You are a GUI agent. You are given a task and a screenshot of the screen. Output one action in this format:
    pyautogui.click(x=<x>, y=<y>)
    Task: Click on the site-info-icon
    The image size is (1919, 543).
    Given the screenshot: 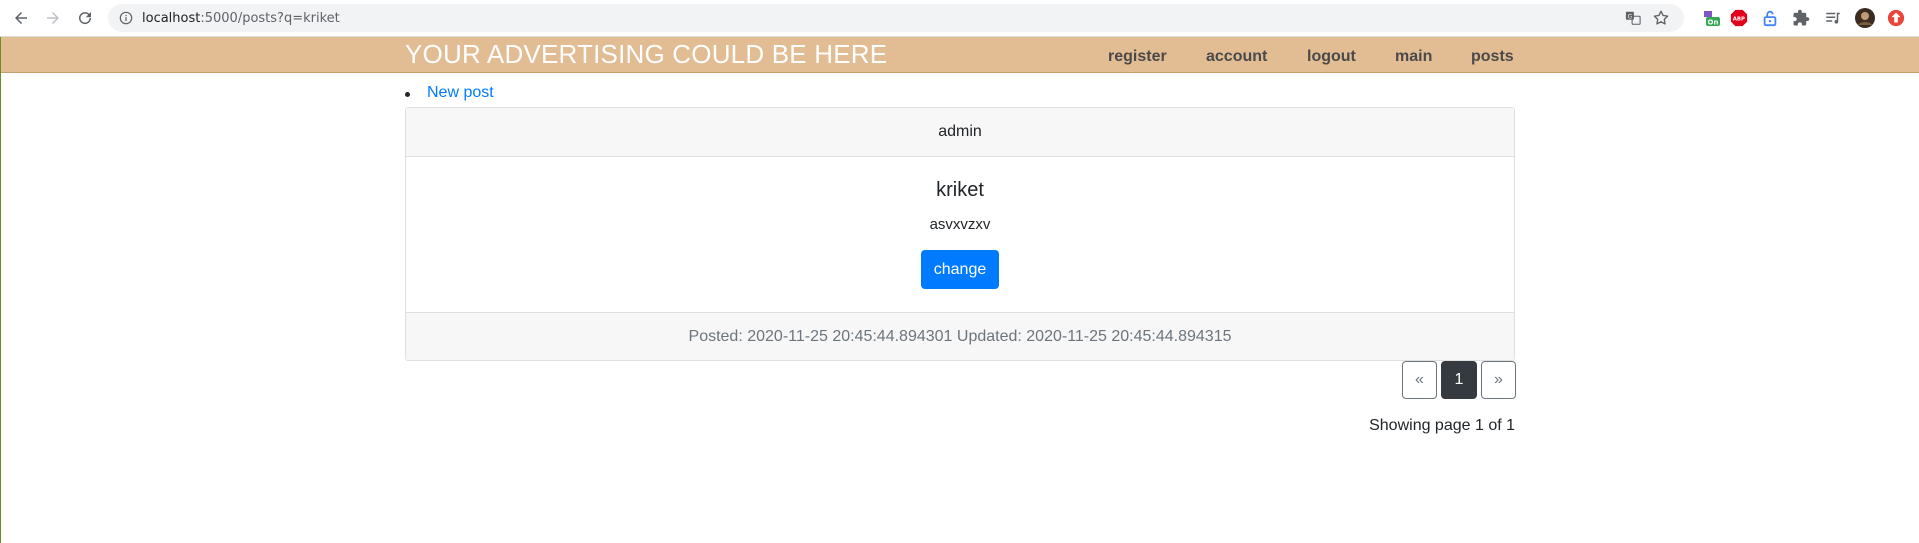 What is the action you would take?
    pyautogui.click(x=126, y=18)
    